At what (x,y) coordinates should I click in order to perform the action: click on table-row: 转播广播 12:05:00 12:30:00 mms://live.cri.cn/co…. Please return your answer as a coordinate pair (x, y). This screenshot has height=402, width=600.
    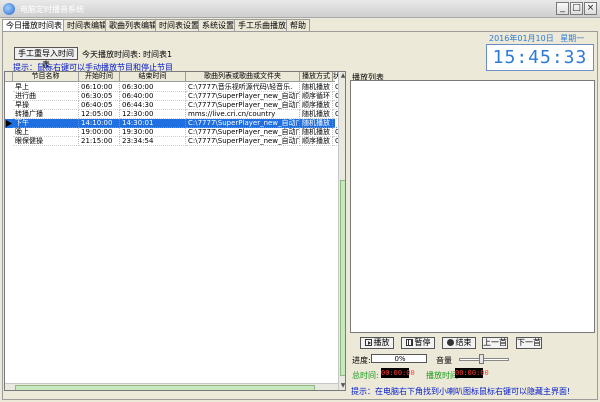
    Looking at the image, I should click on (172, 114).